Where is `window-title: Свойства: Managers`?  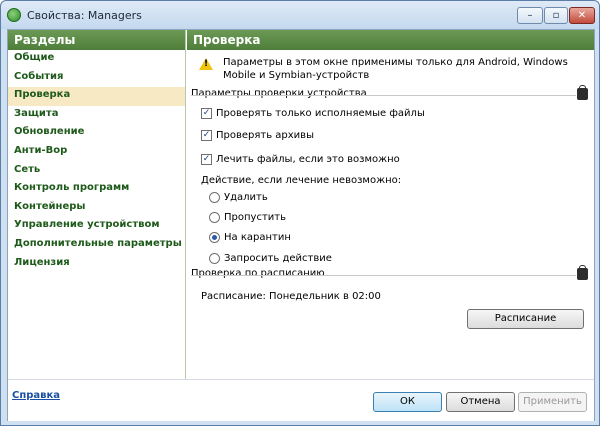
window-title: Свойства: Managers is located at coordinates (84, 15).